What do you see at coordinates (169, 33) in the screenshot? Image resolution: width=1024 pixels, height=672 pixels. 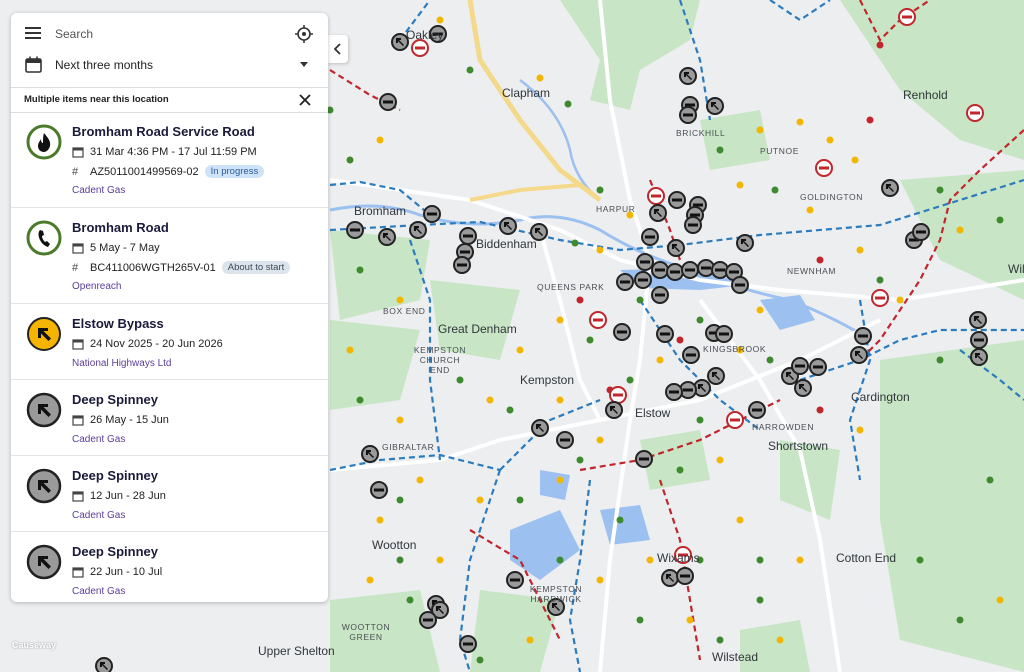 I see `search-bar: Search` at bounding box center [169, 33].